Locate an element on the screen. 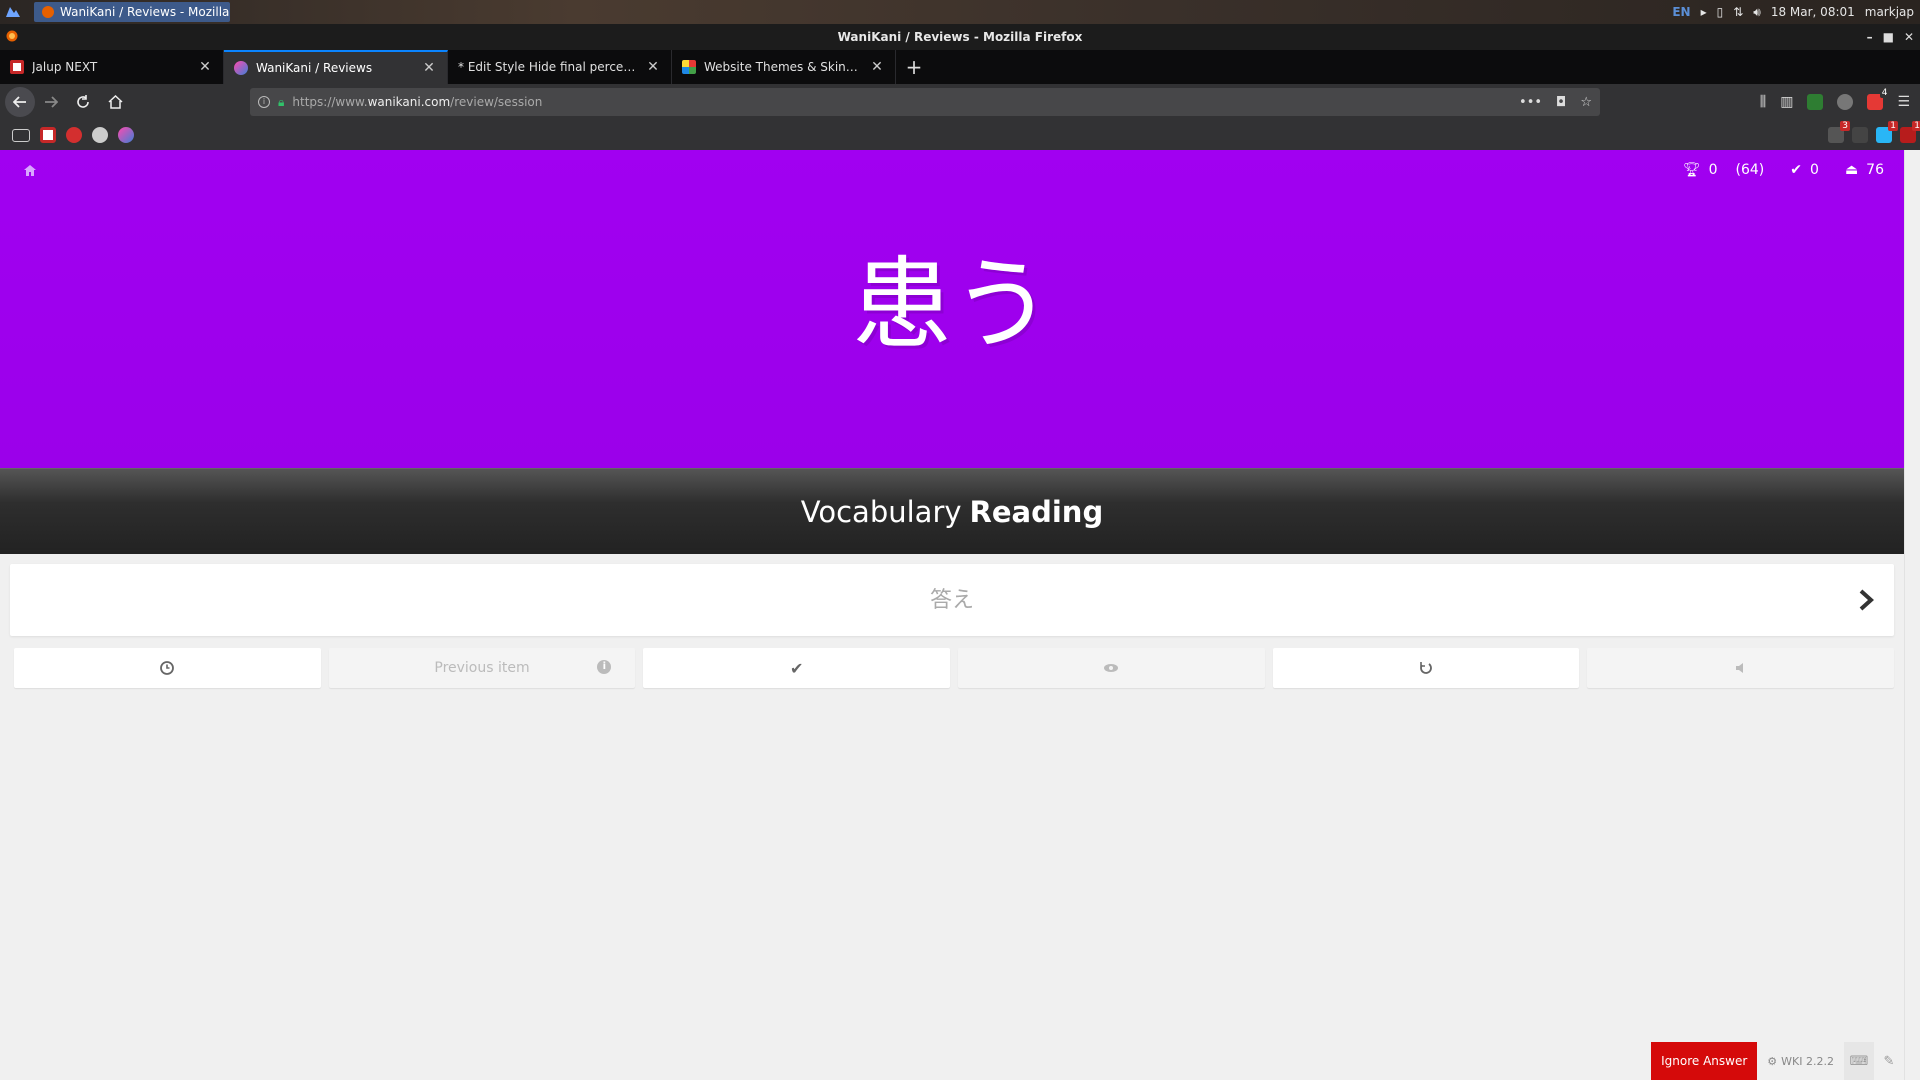 This screenshot has height=1080, width=1920. gears-icon: ⚙ is located at coordinates (1772, 1061).